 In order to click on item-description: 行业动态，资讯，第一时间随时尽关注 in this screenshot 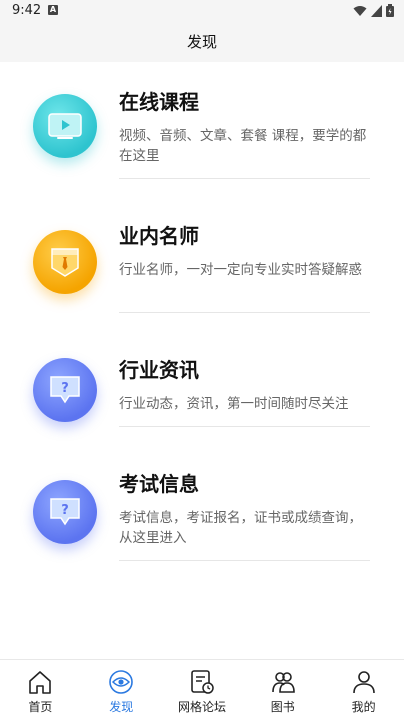, I will do `click(234, 404)`.